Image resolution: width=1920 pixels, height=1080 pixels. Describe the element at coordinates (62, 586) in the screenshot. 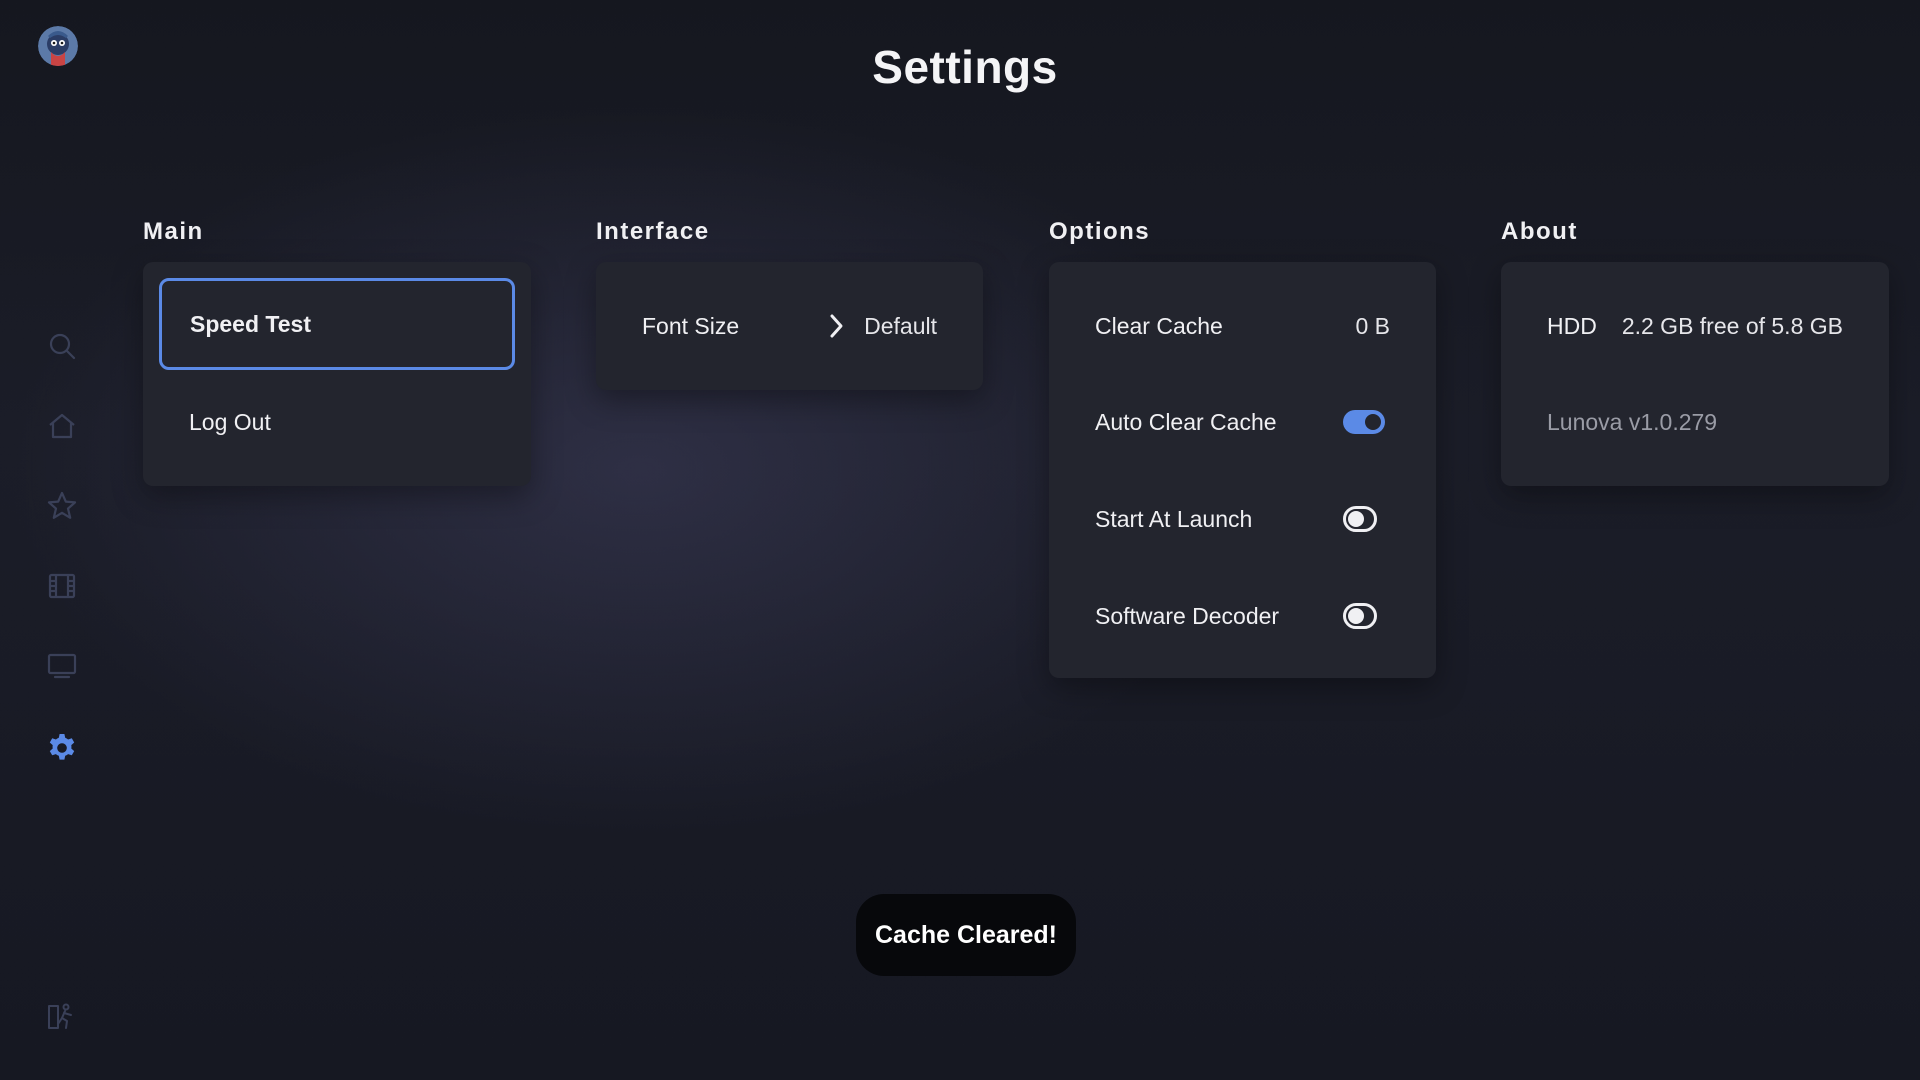

I see `film-icon` at that location.